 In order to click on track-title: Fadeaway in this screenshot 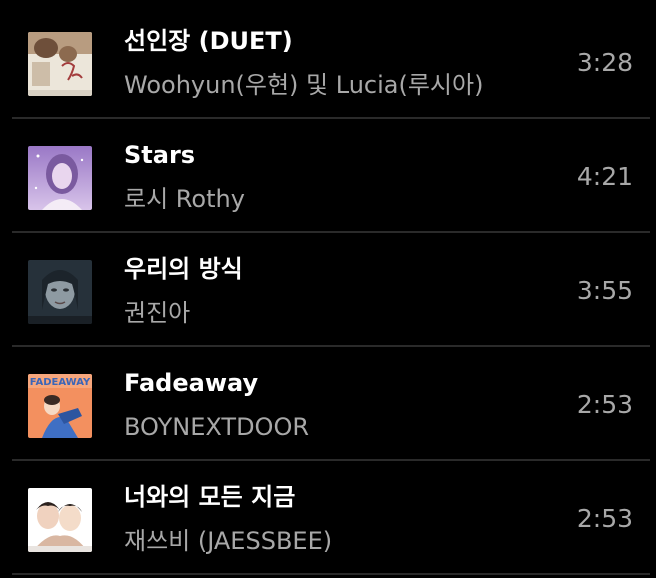, I will do `click(191, 383)`.